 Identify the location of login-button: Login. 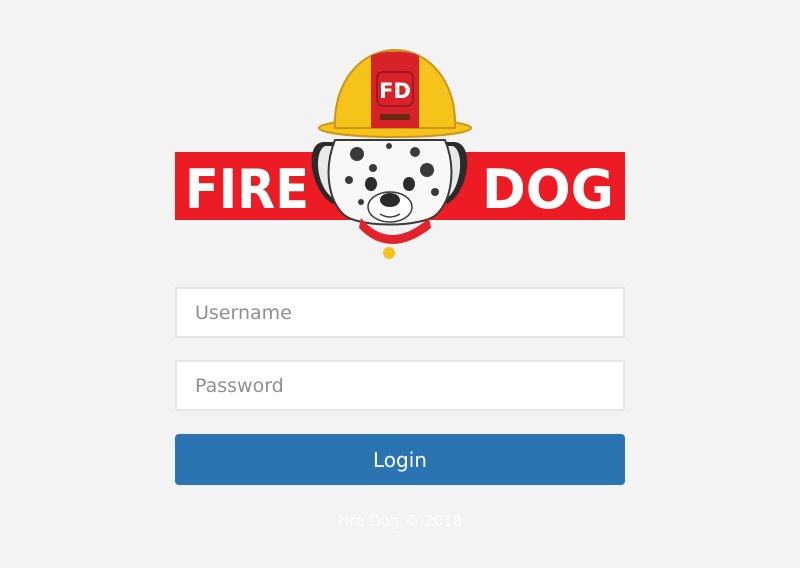
(400, 459).